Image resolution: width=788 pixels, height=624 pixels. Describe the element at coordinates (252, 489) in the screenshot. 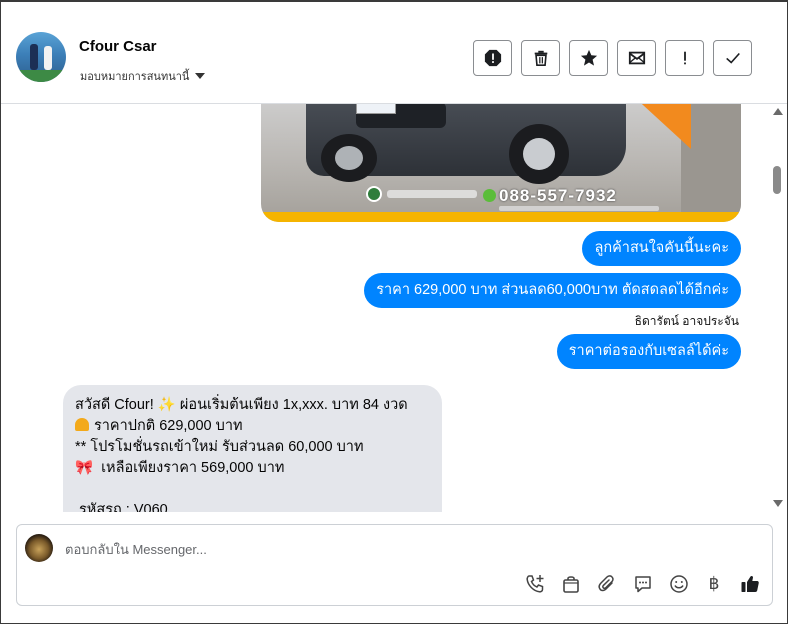

I see `message-line-blank` at that location.